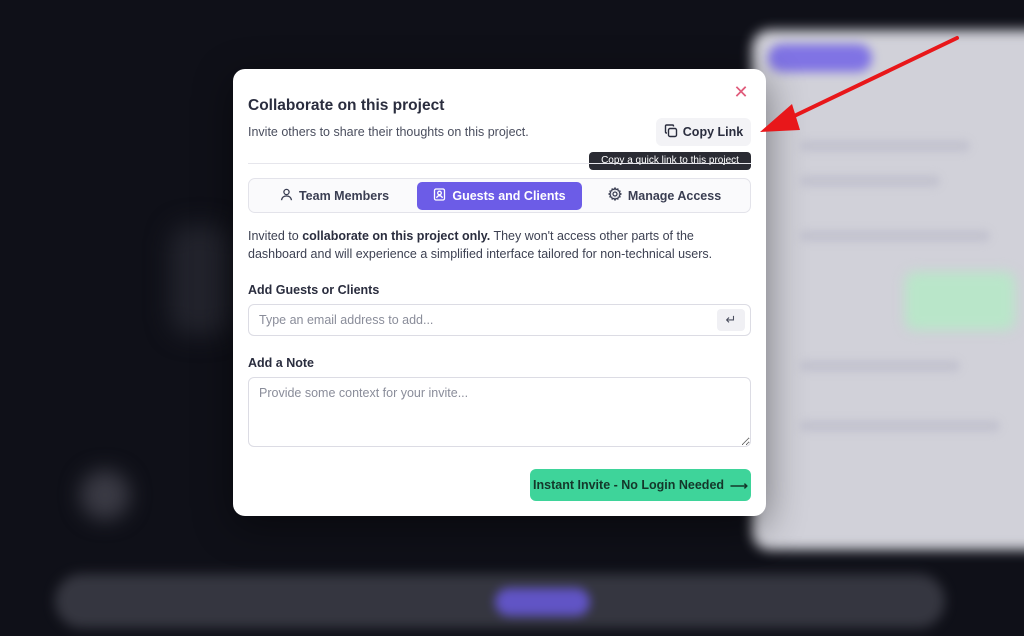 The height and width of the screenshot is (636, 1024). I want to click on contact-card-icon, so click(439, 195).